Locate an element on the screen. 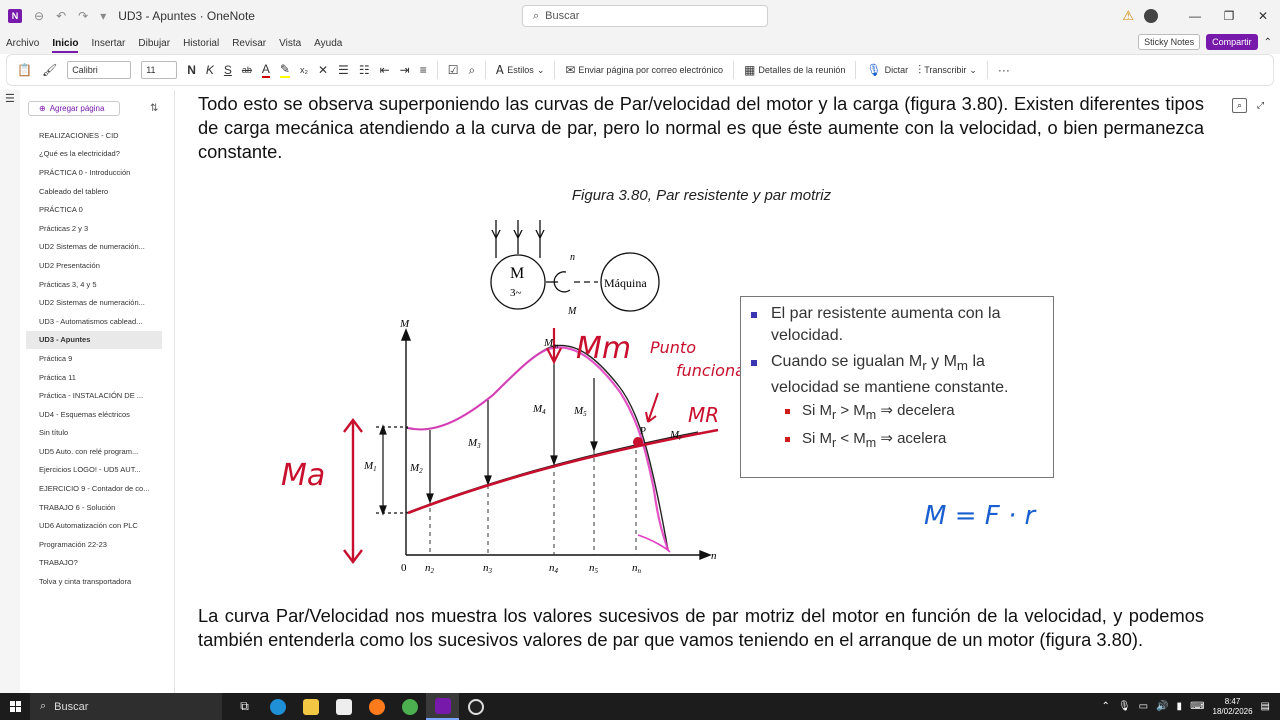  find-tags-icon: ⌕ is located at coordinates (471, 70).